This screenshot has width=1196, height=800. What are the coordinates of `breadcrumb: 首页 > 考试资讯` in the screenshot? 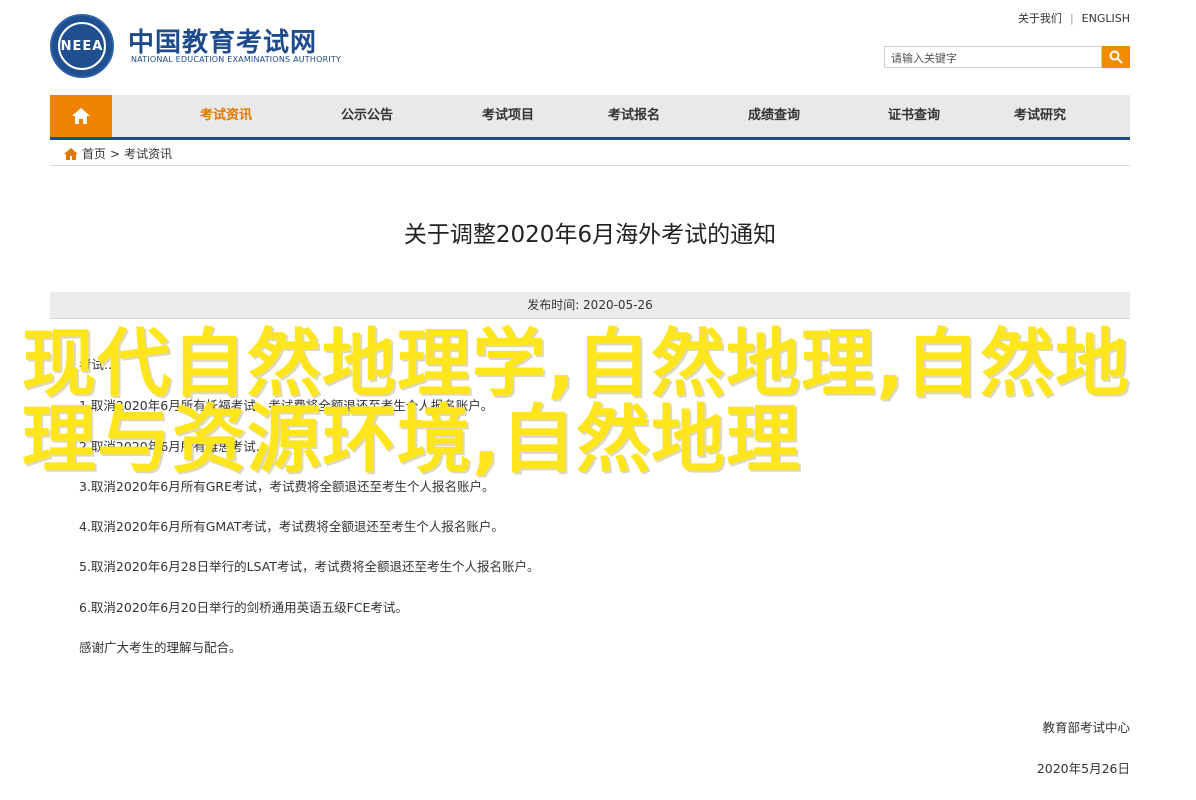 It's located at (118, 153).